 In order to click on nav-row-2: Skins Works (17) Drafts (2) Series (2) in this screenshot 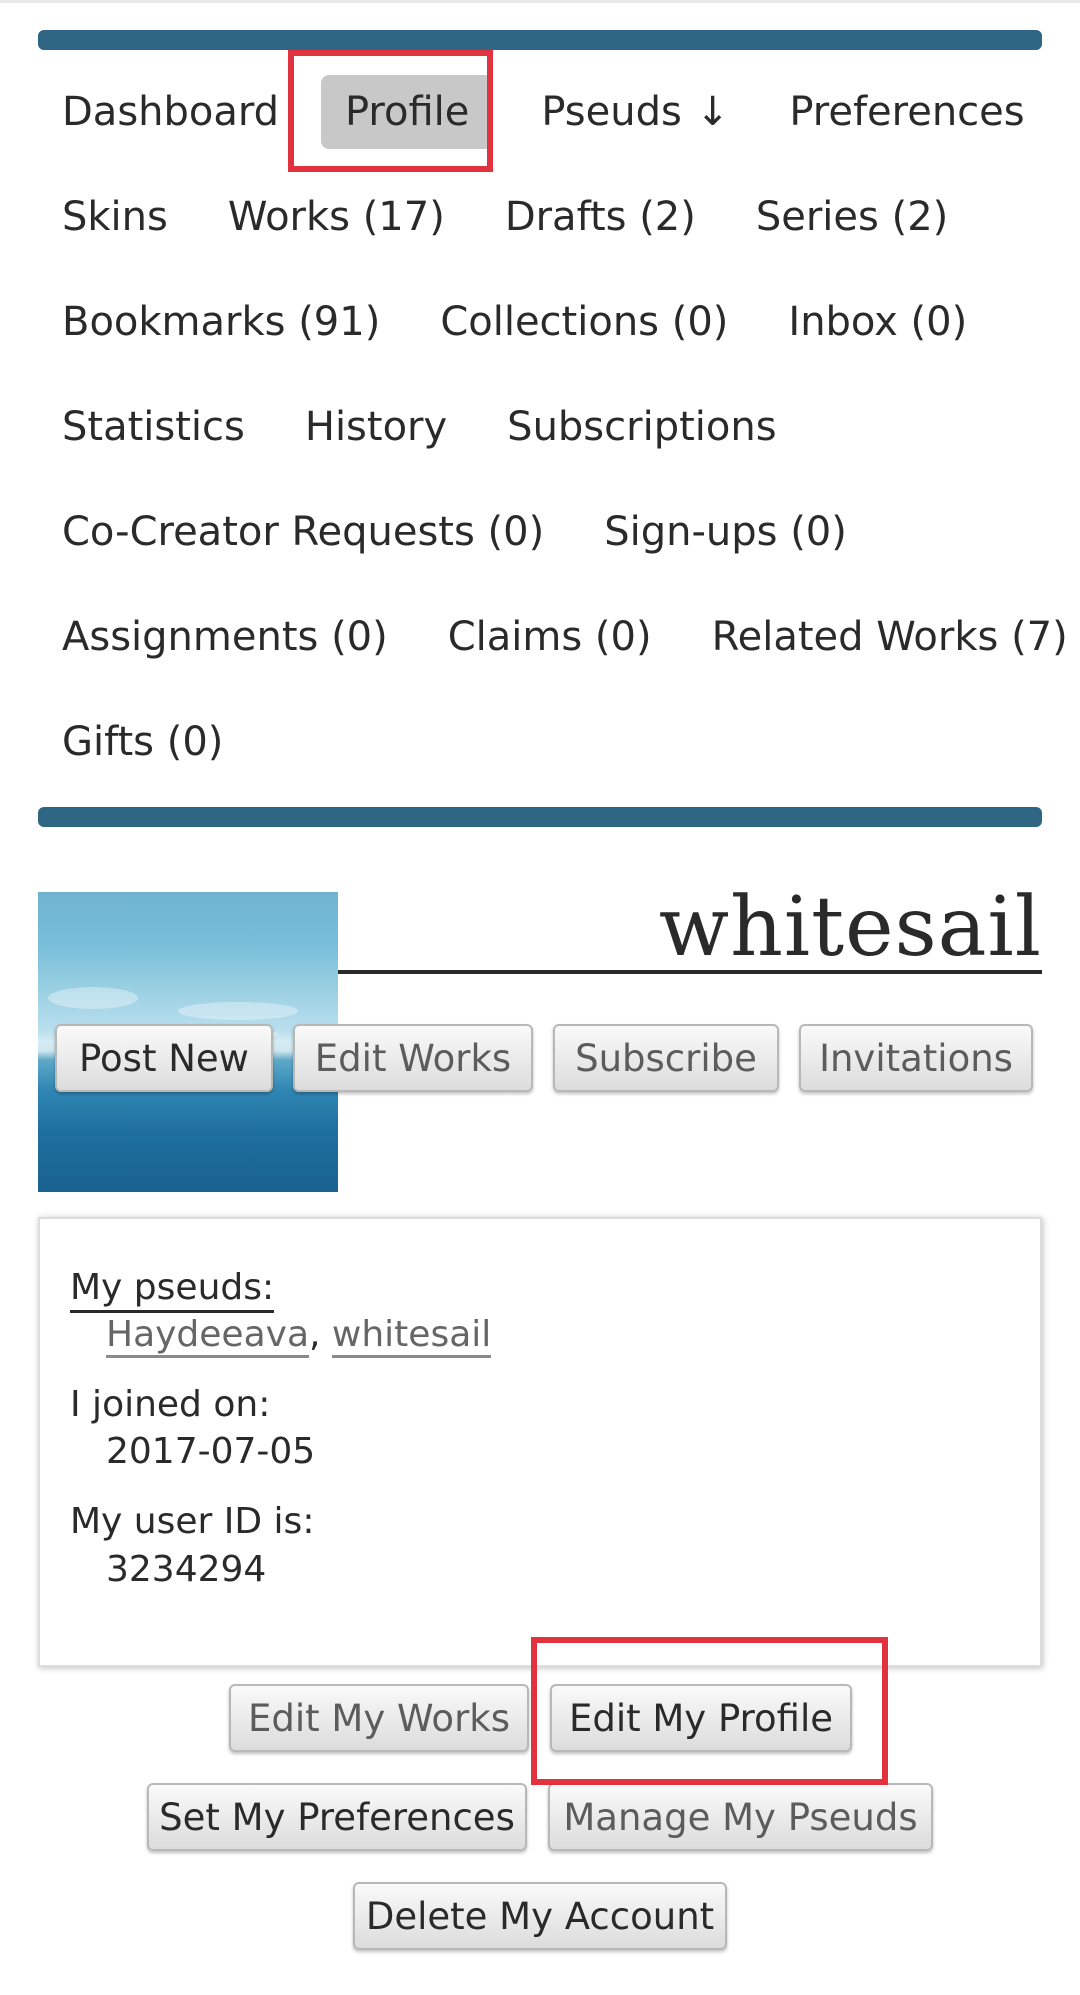, I will do `click(523, 217)`.